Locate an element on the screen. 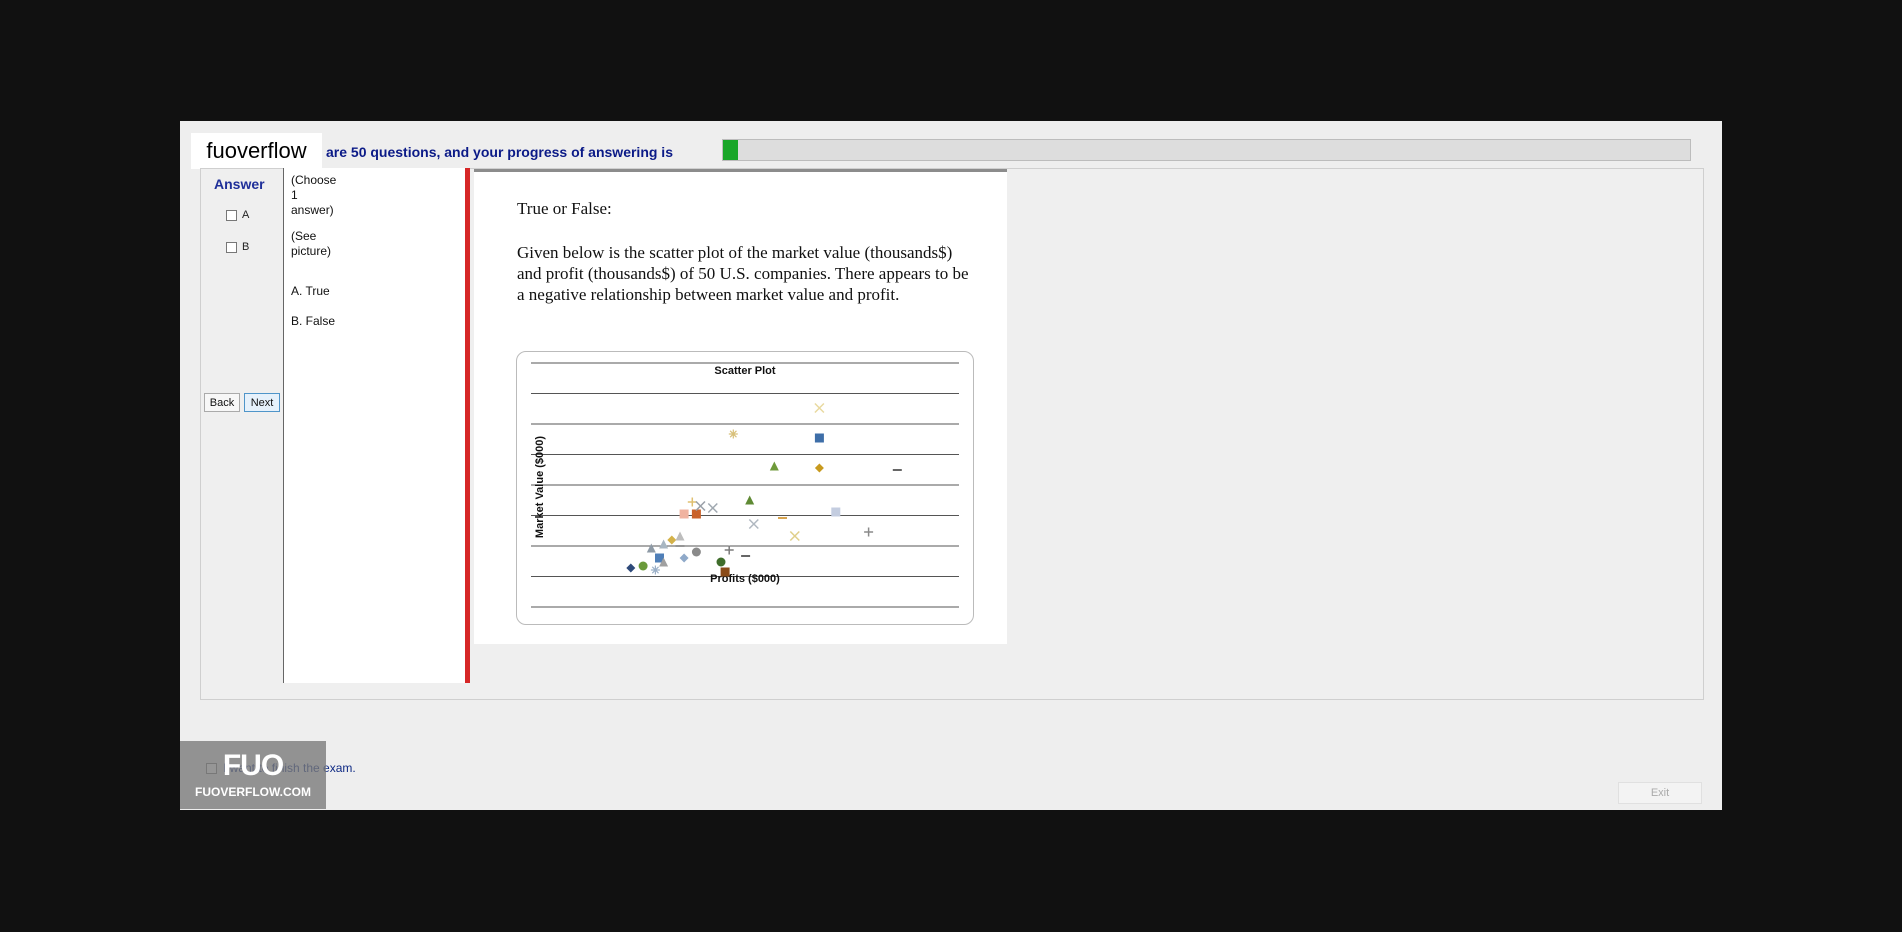  option-a-checkbox is located at coordinates (231, 215).